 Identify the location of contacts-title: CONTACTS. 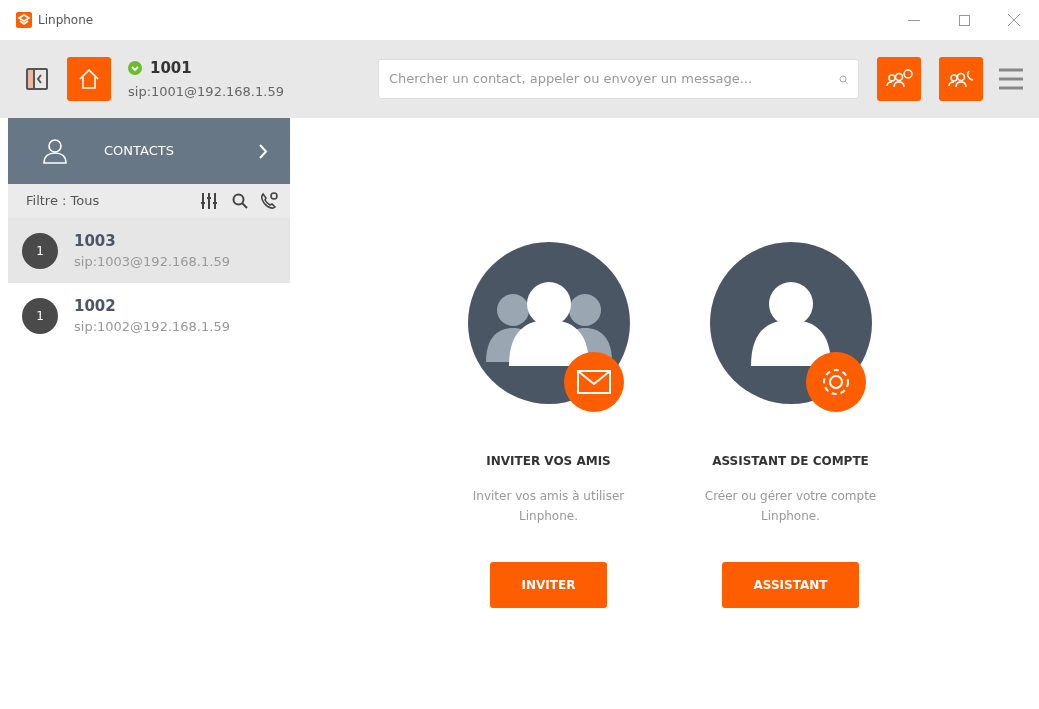
(139, 151).